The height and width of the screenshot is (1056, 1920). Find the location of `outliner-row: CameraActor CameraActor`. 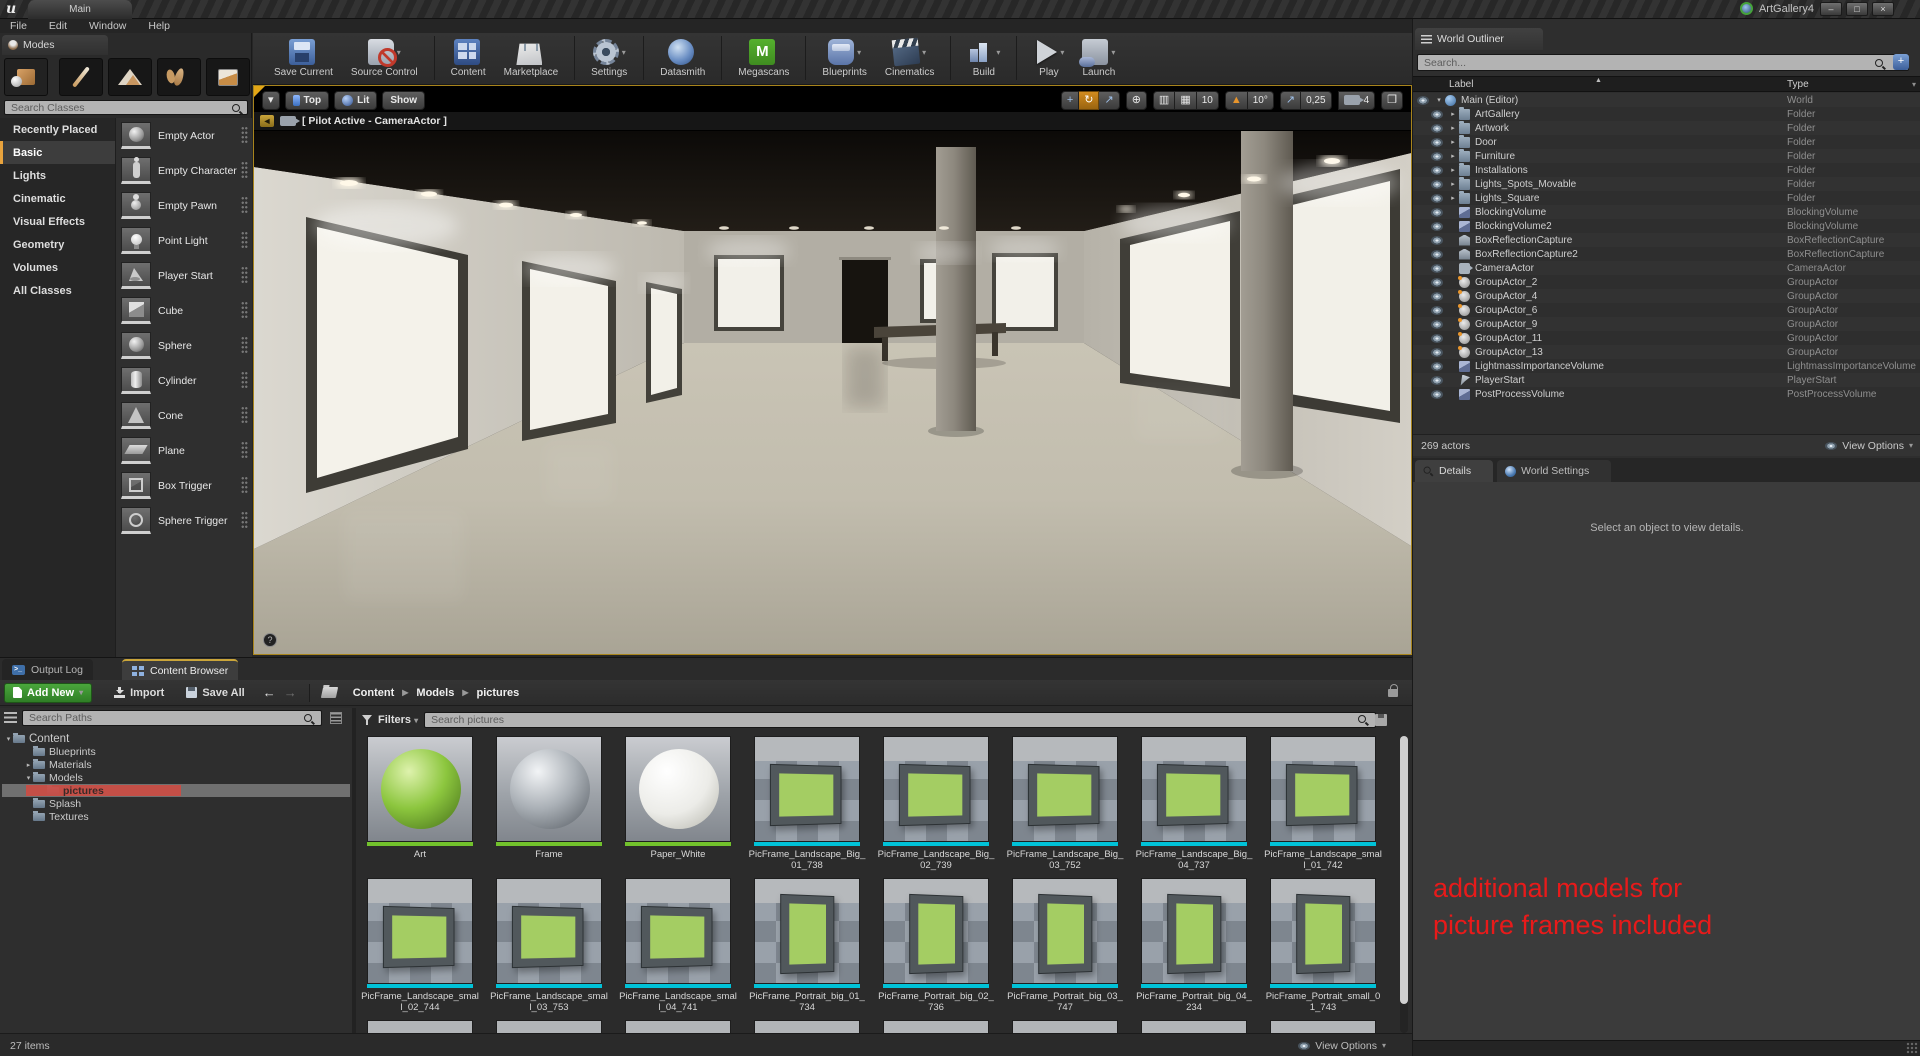

outliner-row: CameraActor CameraActor is located at coordinates (1666, 268).